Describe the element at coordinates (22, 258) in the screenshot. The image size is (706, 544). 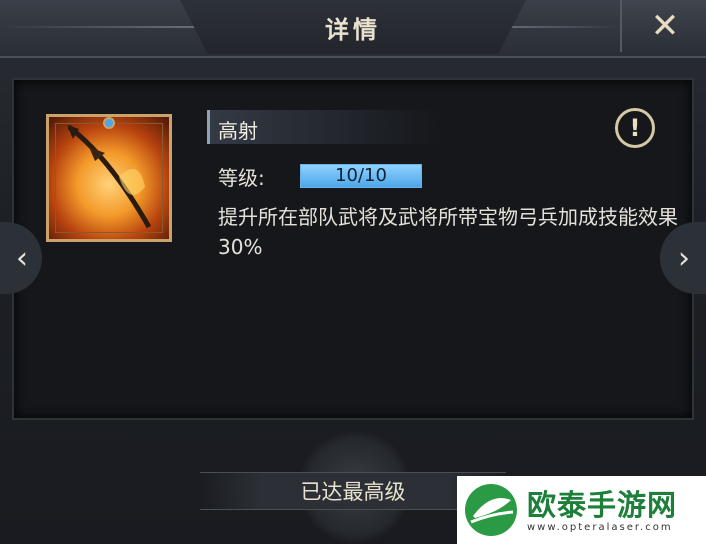
I see `chevron-left-icon: ‹` at that location.